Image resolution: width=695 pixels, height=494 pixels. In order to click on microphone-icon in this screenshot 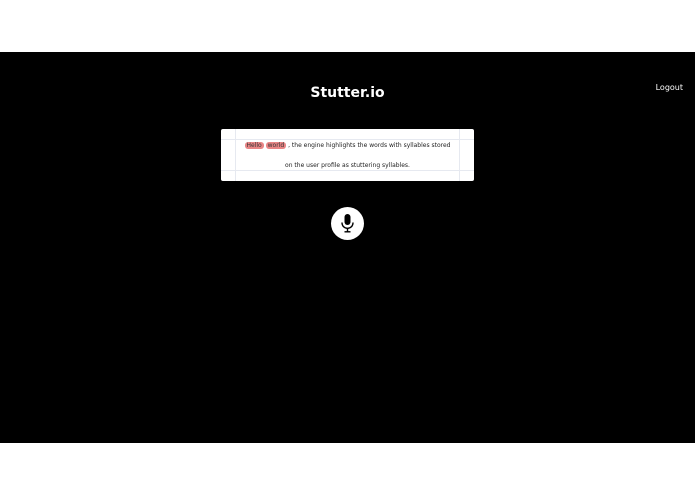, I will do `click(347, 223)`.